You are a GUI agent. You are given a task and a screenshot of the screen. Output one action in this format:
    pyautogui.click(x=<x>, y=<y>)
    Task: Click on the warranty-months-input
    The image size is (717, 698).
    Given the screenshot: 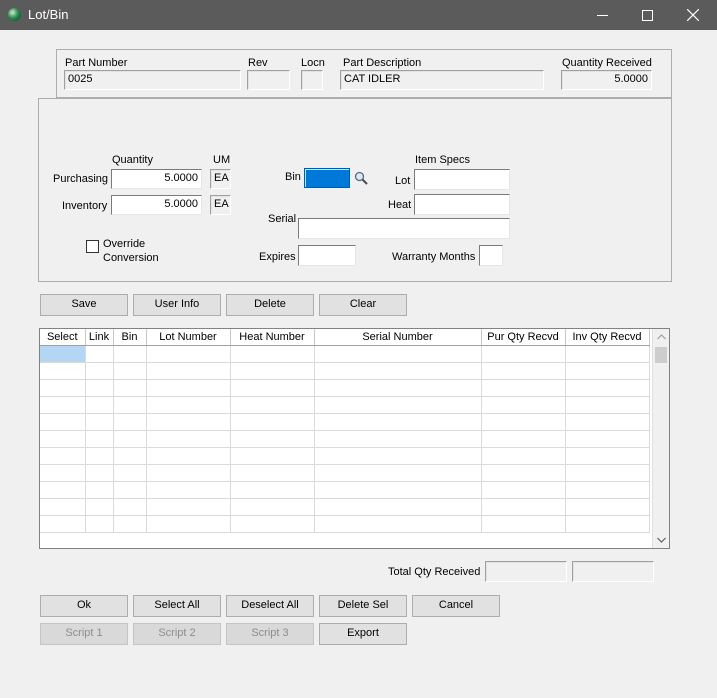 What is the action you would take?
    pyautogui.click(x=491, y=255)
    